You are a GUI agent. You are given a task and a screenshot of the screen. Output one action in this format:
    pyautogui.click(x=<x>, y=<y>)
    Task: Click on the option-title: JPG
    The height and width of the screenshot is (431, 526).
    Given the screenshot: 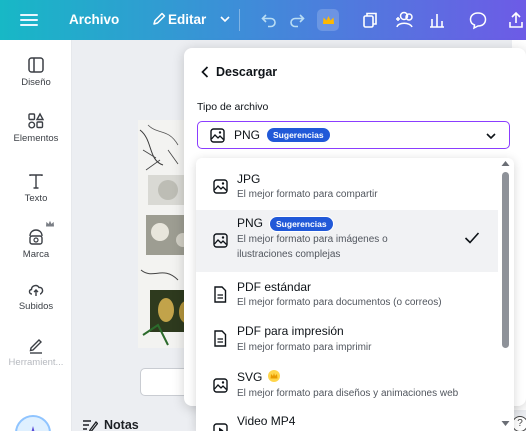 What is the action you would take?
    pyautogui.click(x=249, y=179)
    